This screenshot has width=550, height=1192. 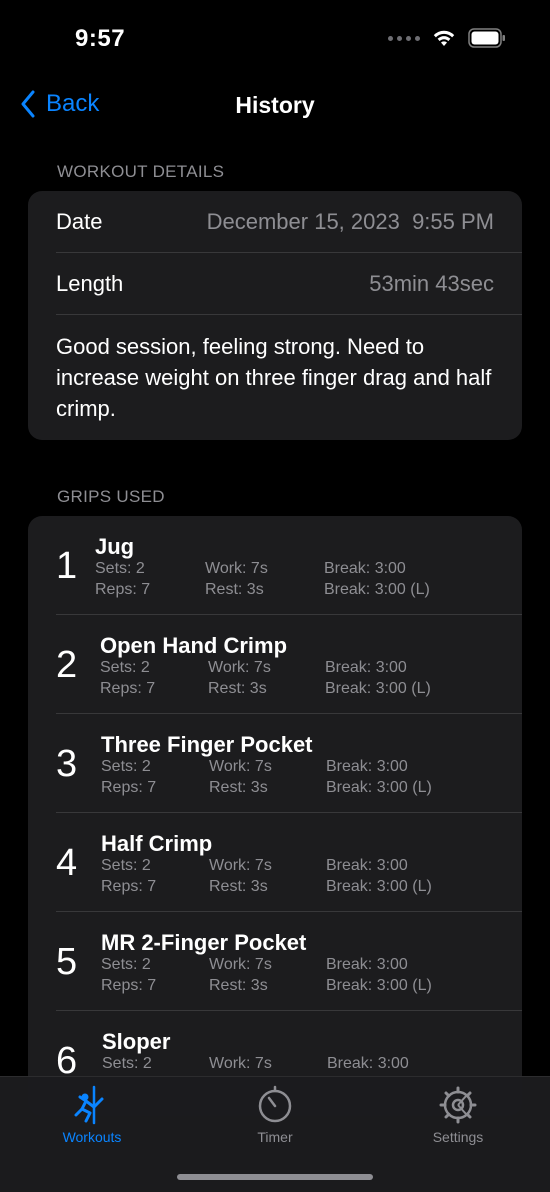 I want to click on grip-number: 1, so click(x=67, y=566).